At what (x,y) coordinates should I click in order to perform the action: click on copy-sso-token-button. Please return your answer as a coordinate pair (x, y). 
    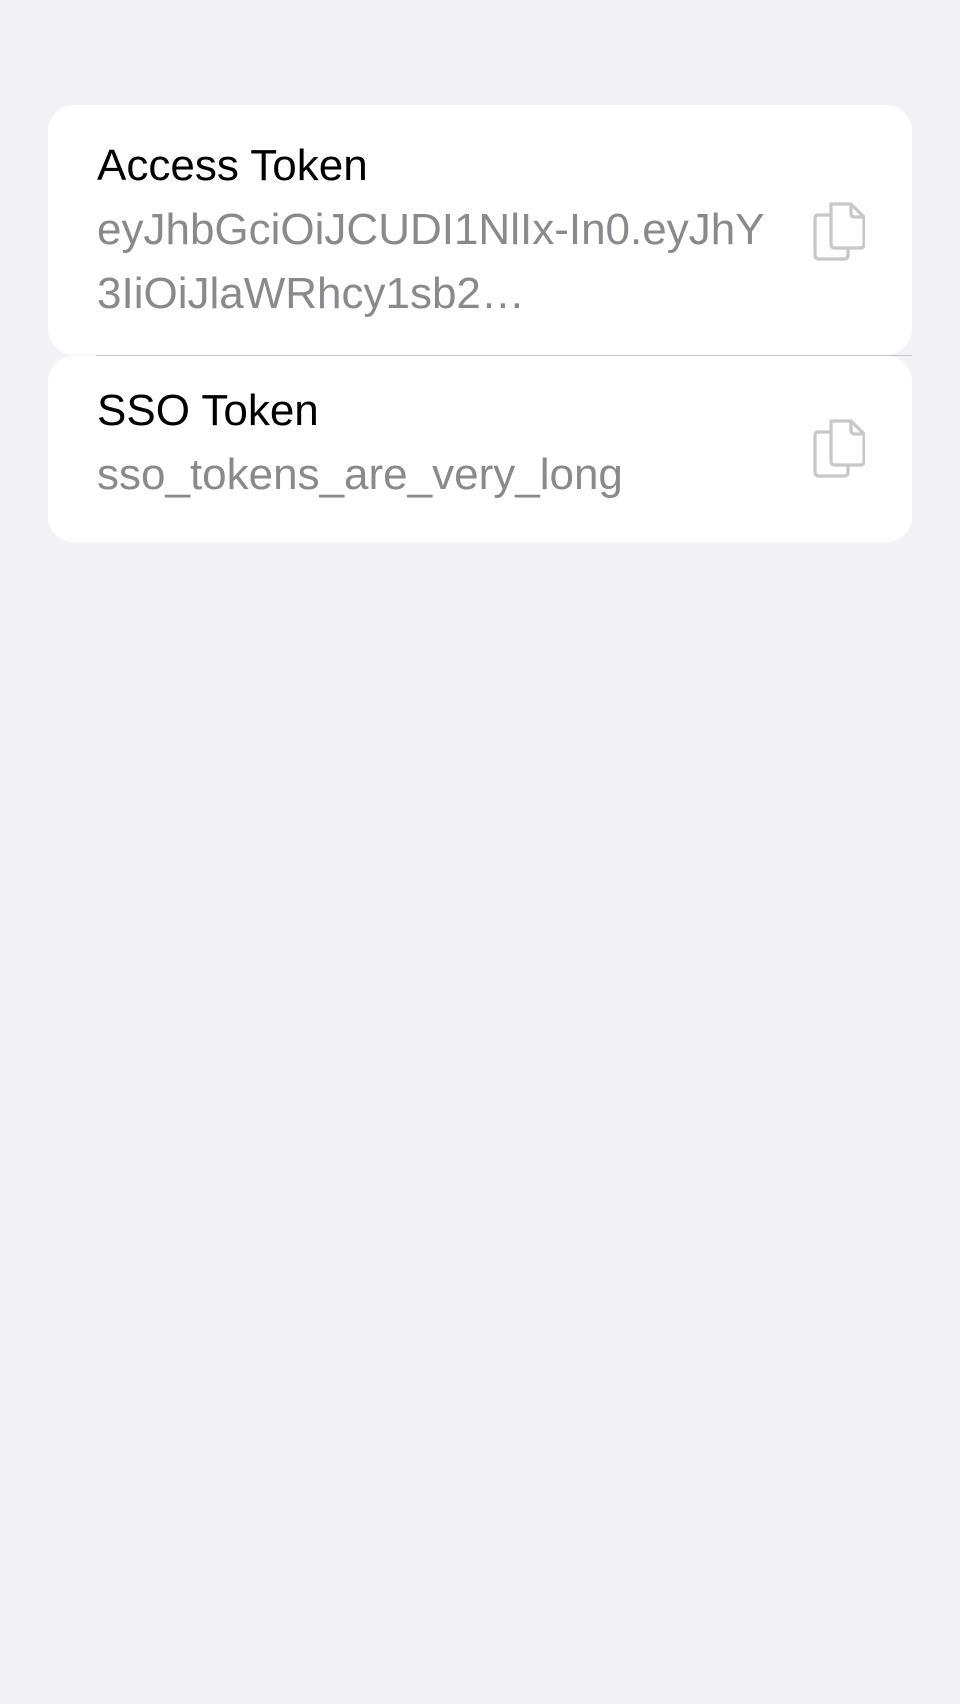
    Looking at the image, I should click on (839, 448).